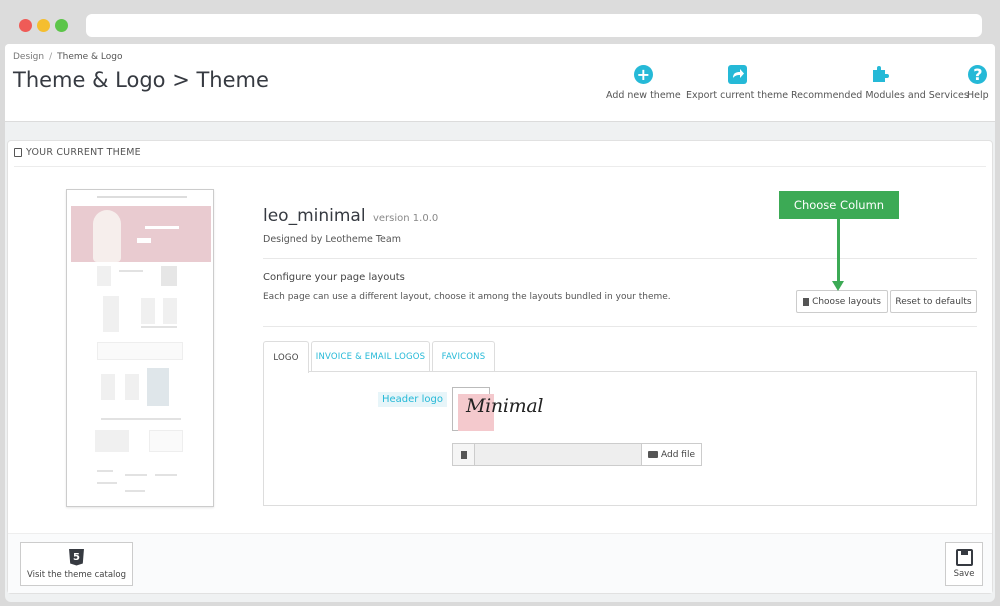 This screenshot has height=606, width=1000. I want to click on reset-to-defaults-label: Reset to defaults, so click(933, 301).